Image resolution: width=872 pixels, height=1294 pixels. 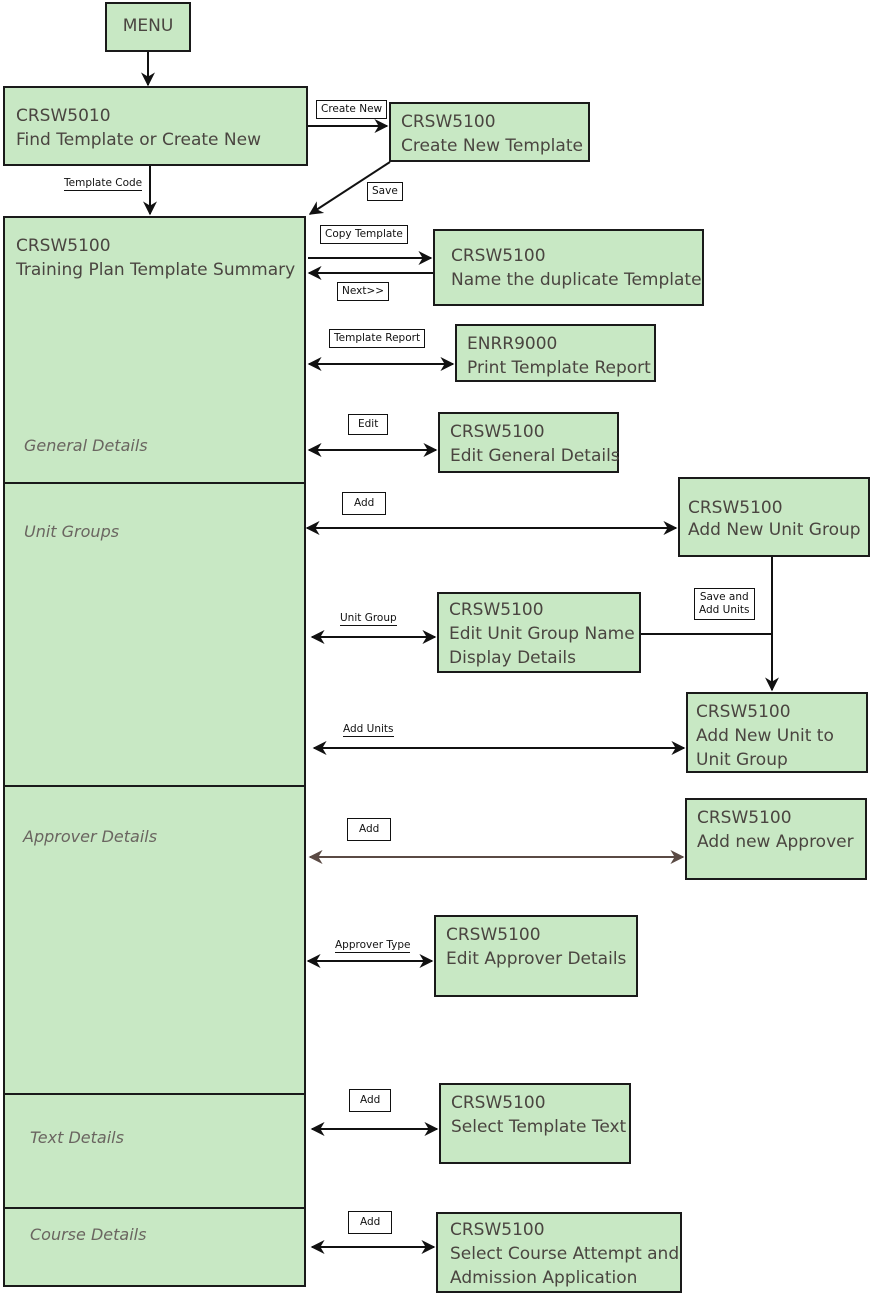 What do you see at coordinates (148, 27) in the screenshot?
I see `menu-box: MENU` at bounding box center [148, 27].